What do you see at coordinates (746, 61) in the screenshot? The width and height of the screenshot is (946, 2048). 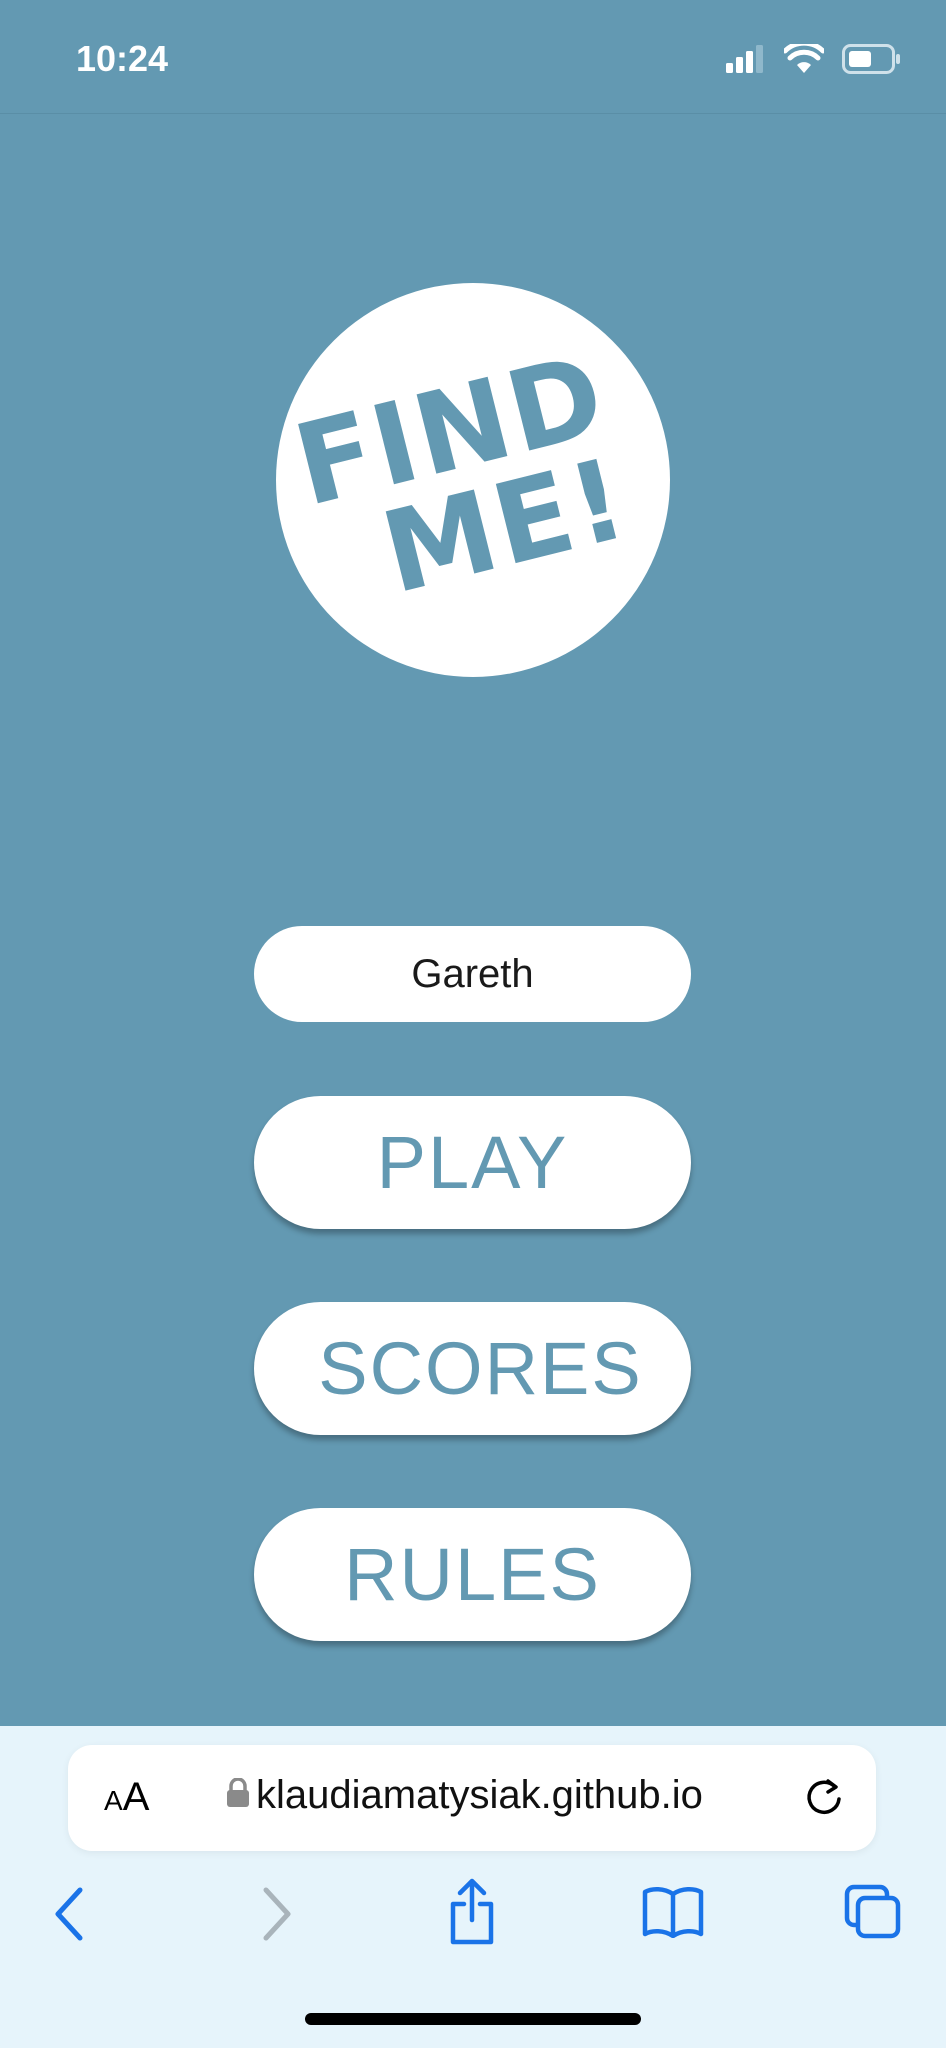 I see `cellular-signal-icon` at bounding box center [746, 61].